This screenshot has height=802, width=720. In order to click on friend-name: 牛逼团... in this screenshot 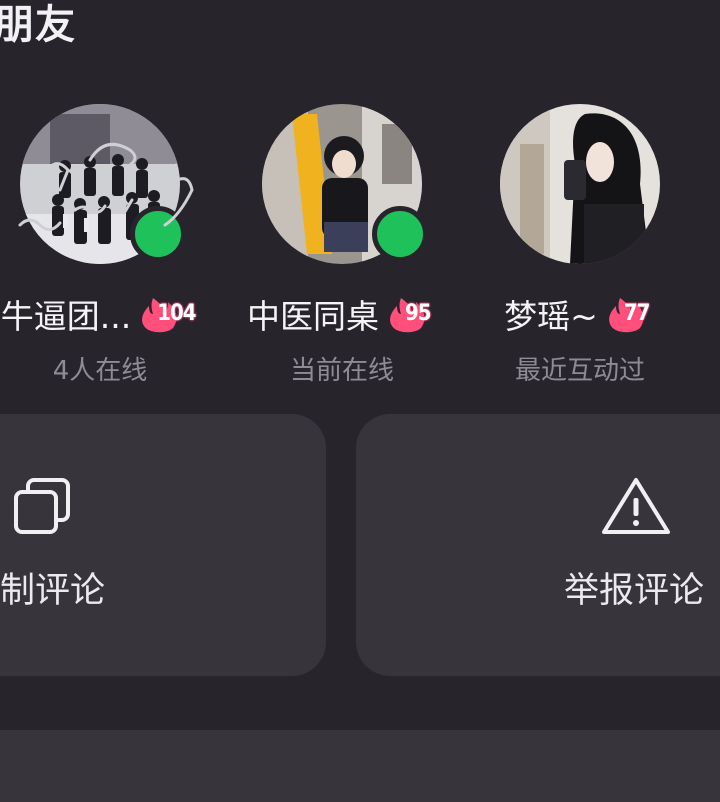, I will do `click(66, 316)`.